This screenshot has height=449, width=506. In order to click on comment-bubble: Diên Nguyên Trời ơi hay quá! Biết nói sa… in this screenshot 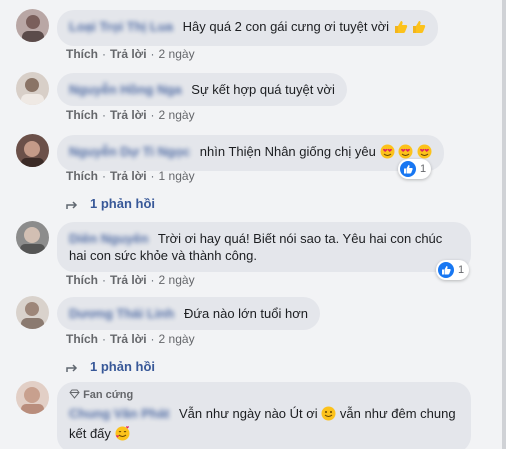, I will do `click(264, 247)`.